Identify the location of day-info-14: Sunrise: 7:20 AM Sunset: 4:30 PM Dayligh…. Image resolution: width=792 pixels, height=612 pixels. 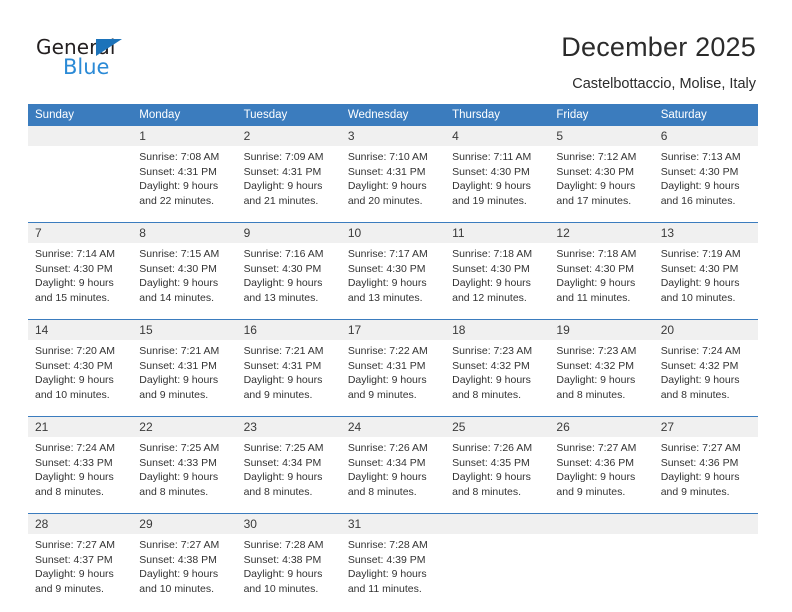
(80, 378).